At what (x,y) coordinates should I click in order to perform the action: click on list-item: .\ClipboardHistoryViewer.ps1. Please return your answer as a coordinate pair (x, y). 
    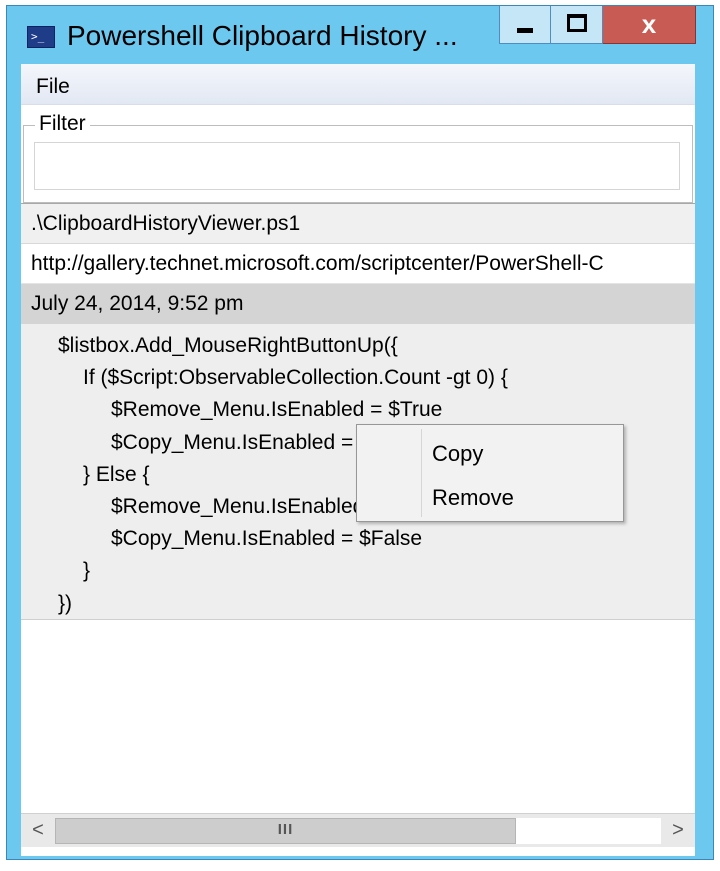
    Looking at the image, I should click on (358, 224).